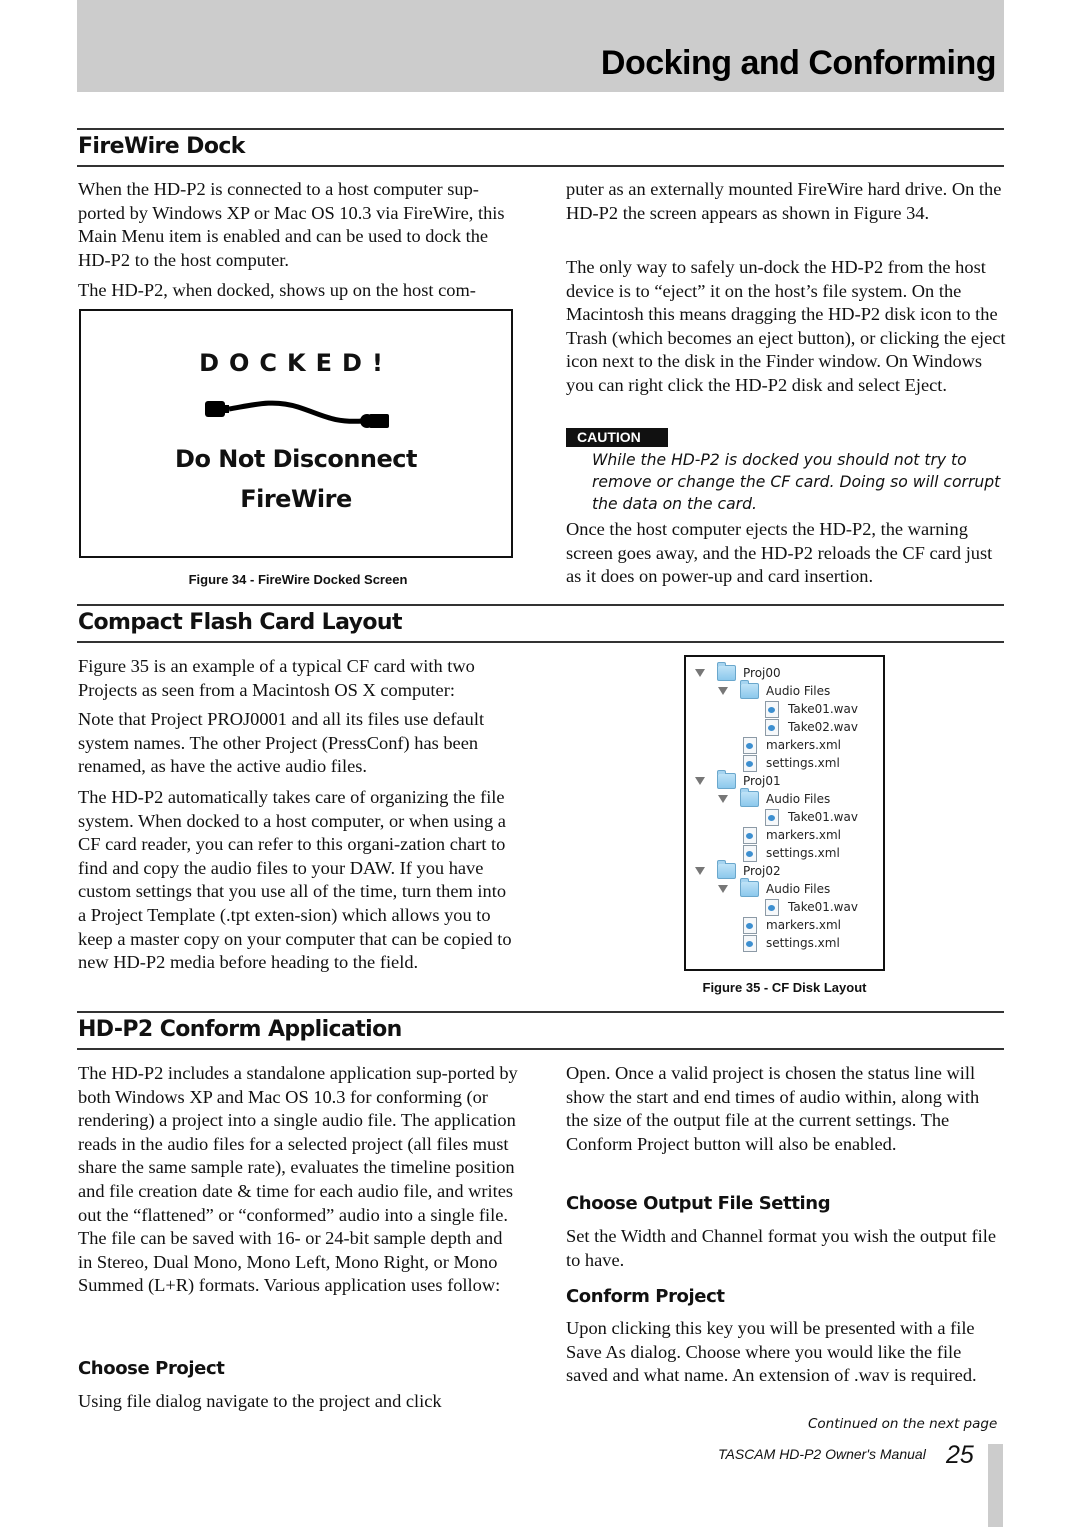  Describe the element at coordinates (645, 1296) in the screenshot. I see `subheading-conform-project: Conform Project` at that location.